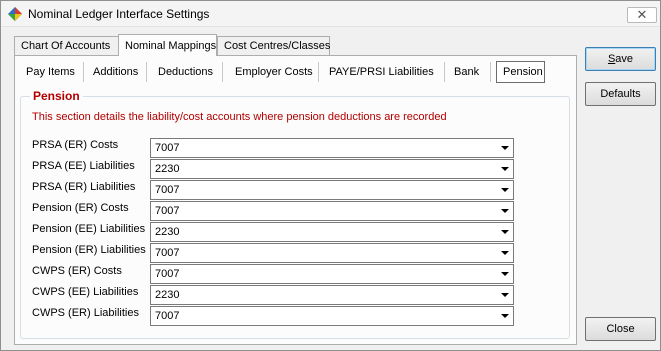  What do you see at coordinates (624, 59) in the screenshot?
I see `save-label: ave` at bounding box center [624, 59].